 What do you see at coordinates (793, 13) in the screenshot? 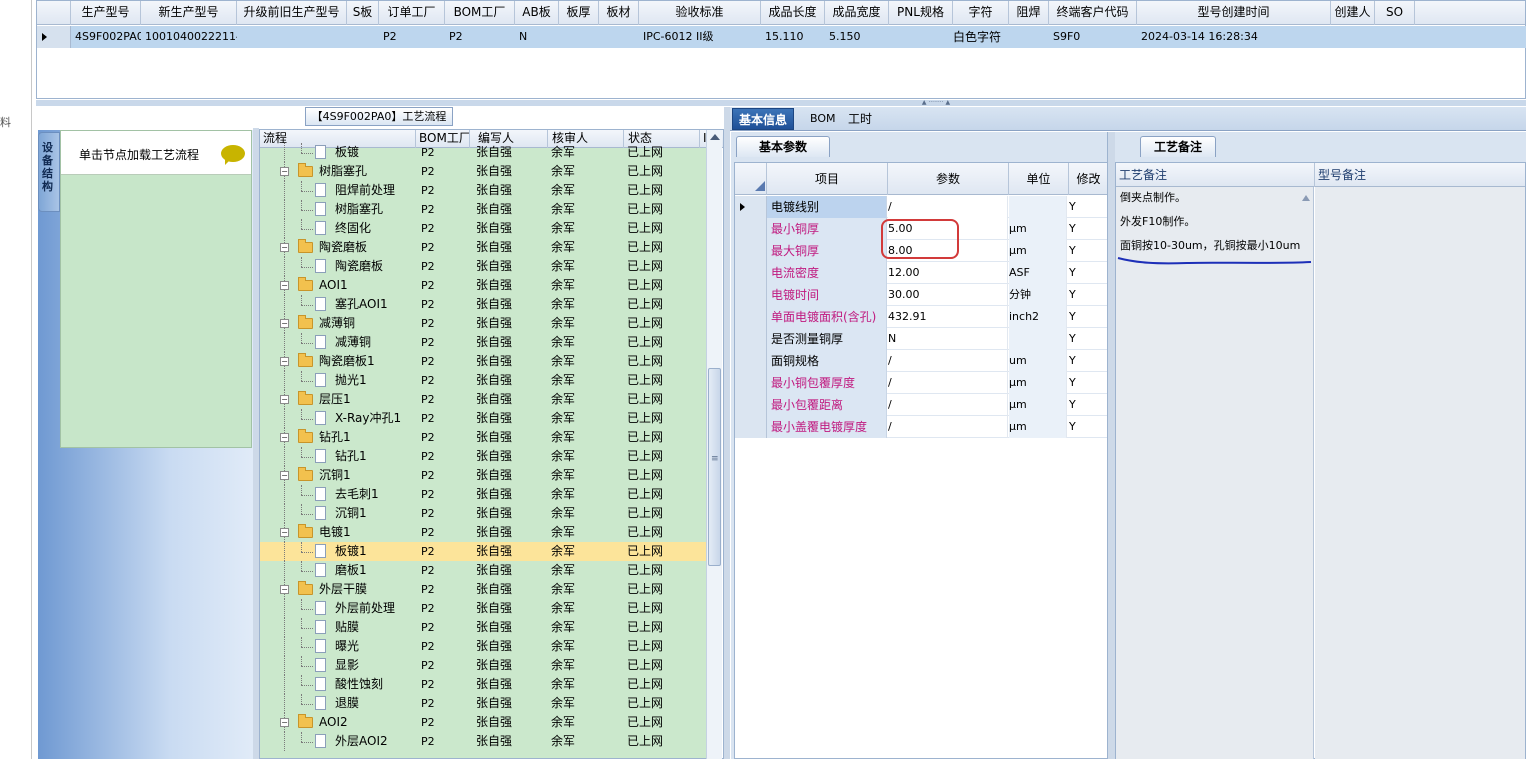
I see `col-length: 成品长度` at bounding box center [793, 13].